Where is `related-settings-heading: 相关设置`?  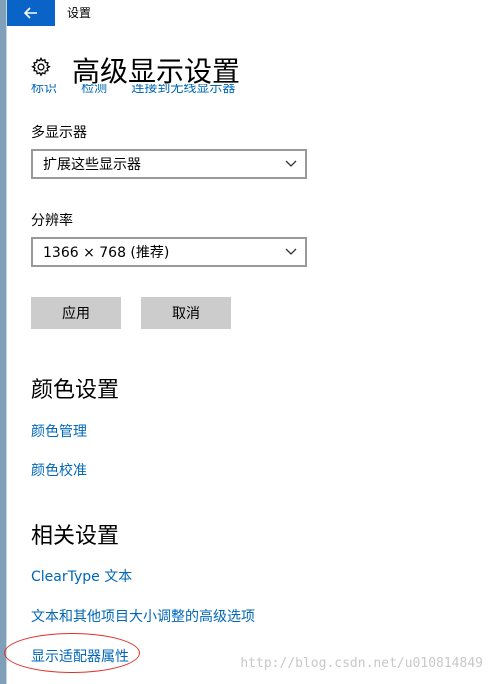 related-settings-heading: 相关设置 is located at coordinates (75, 536).